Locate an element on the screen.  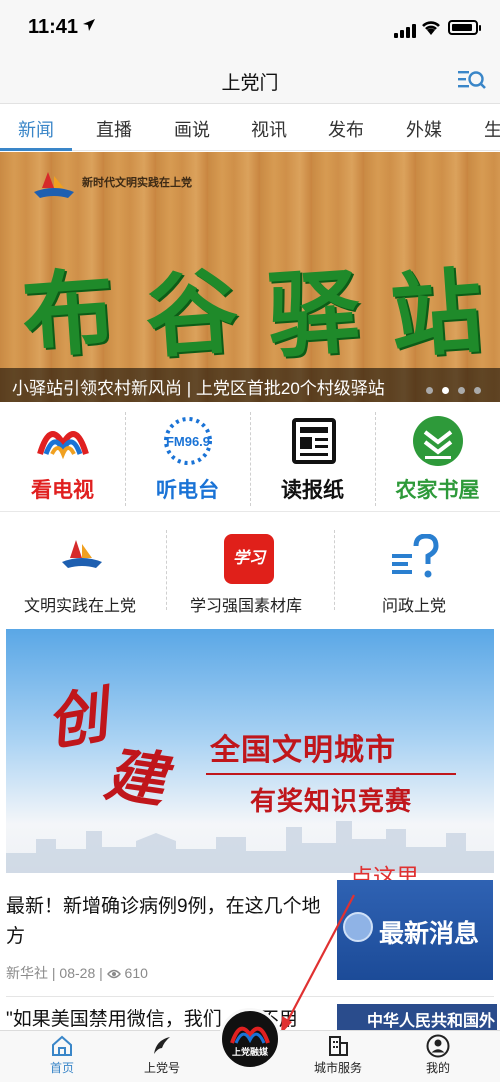
tabbar-mine: 我的 is located at coordinates (438, 1056).